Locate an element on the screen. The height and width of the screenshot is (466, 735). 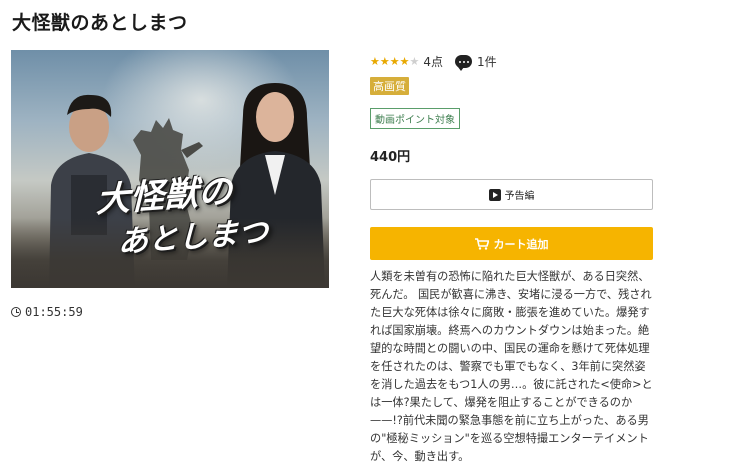
speech-bubble-icon is located at coordinates (464, 63).